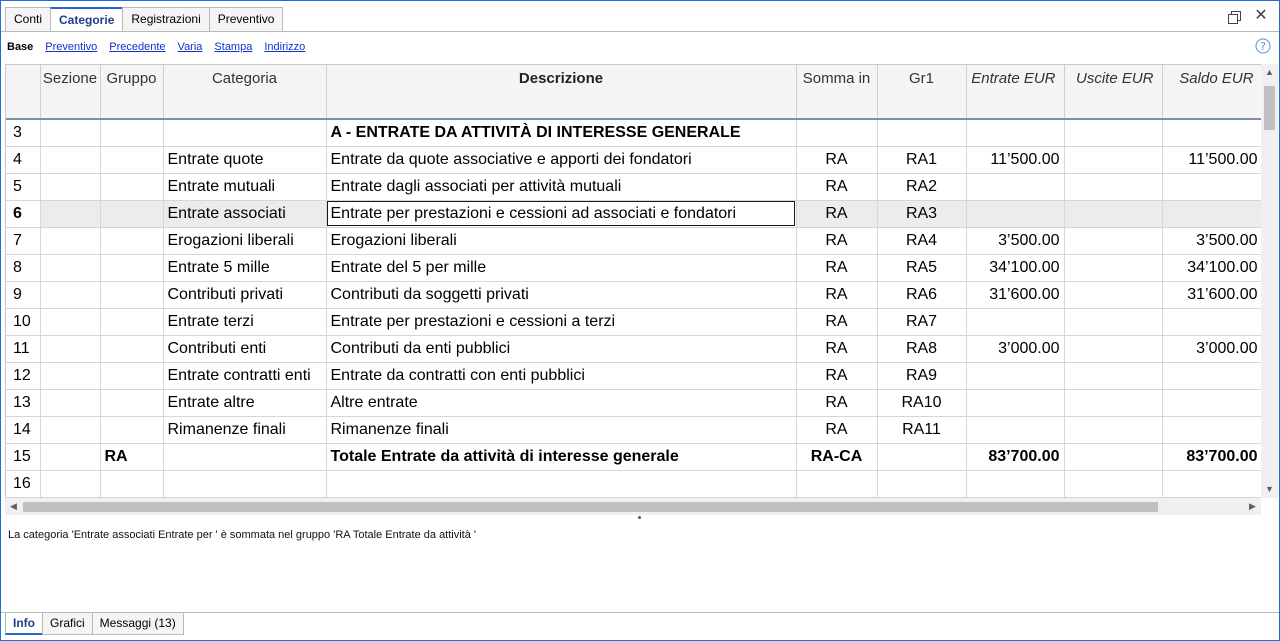 The image size is (1280, 641). Describe the element at coordinates (1235, 18) in the screenshot. I see `restore-window-icon` at that location.